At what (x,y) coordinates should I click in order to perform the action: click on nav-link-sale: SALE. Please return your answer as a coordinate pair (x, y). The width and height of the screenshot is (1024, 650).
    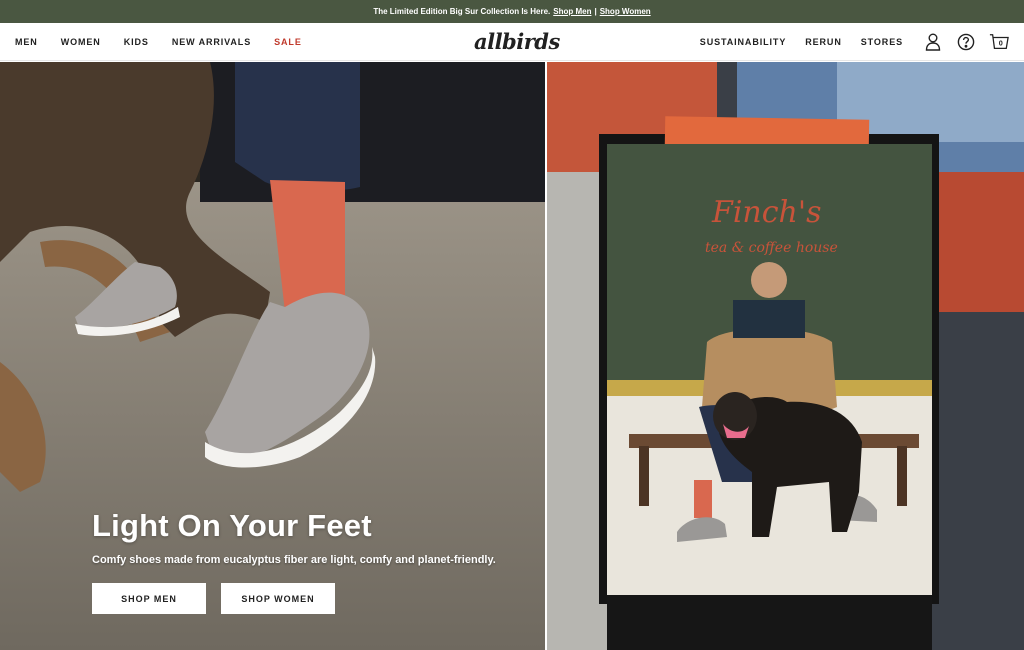
    Looking at the image, I should click on (288, 42).